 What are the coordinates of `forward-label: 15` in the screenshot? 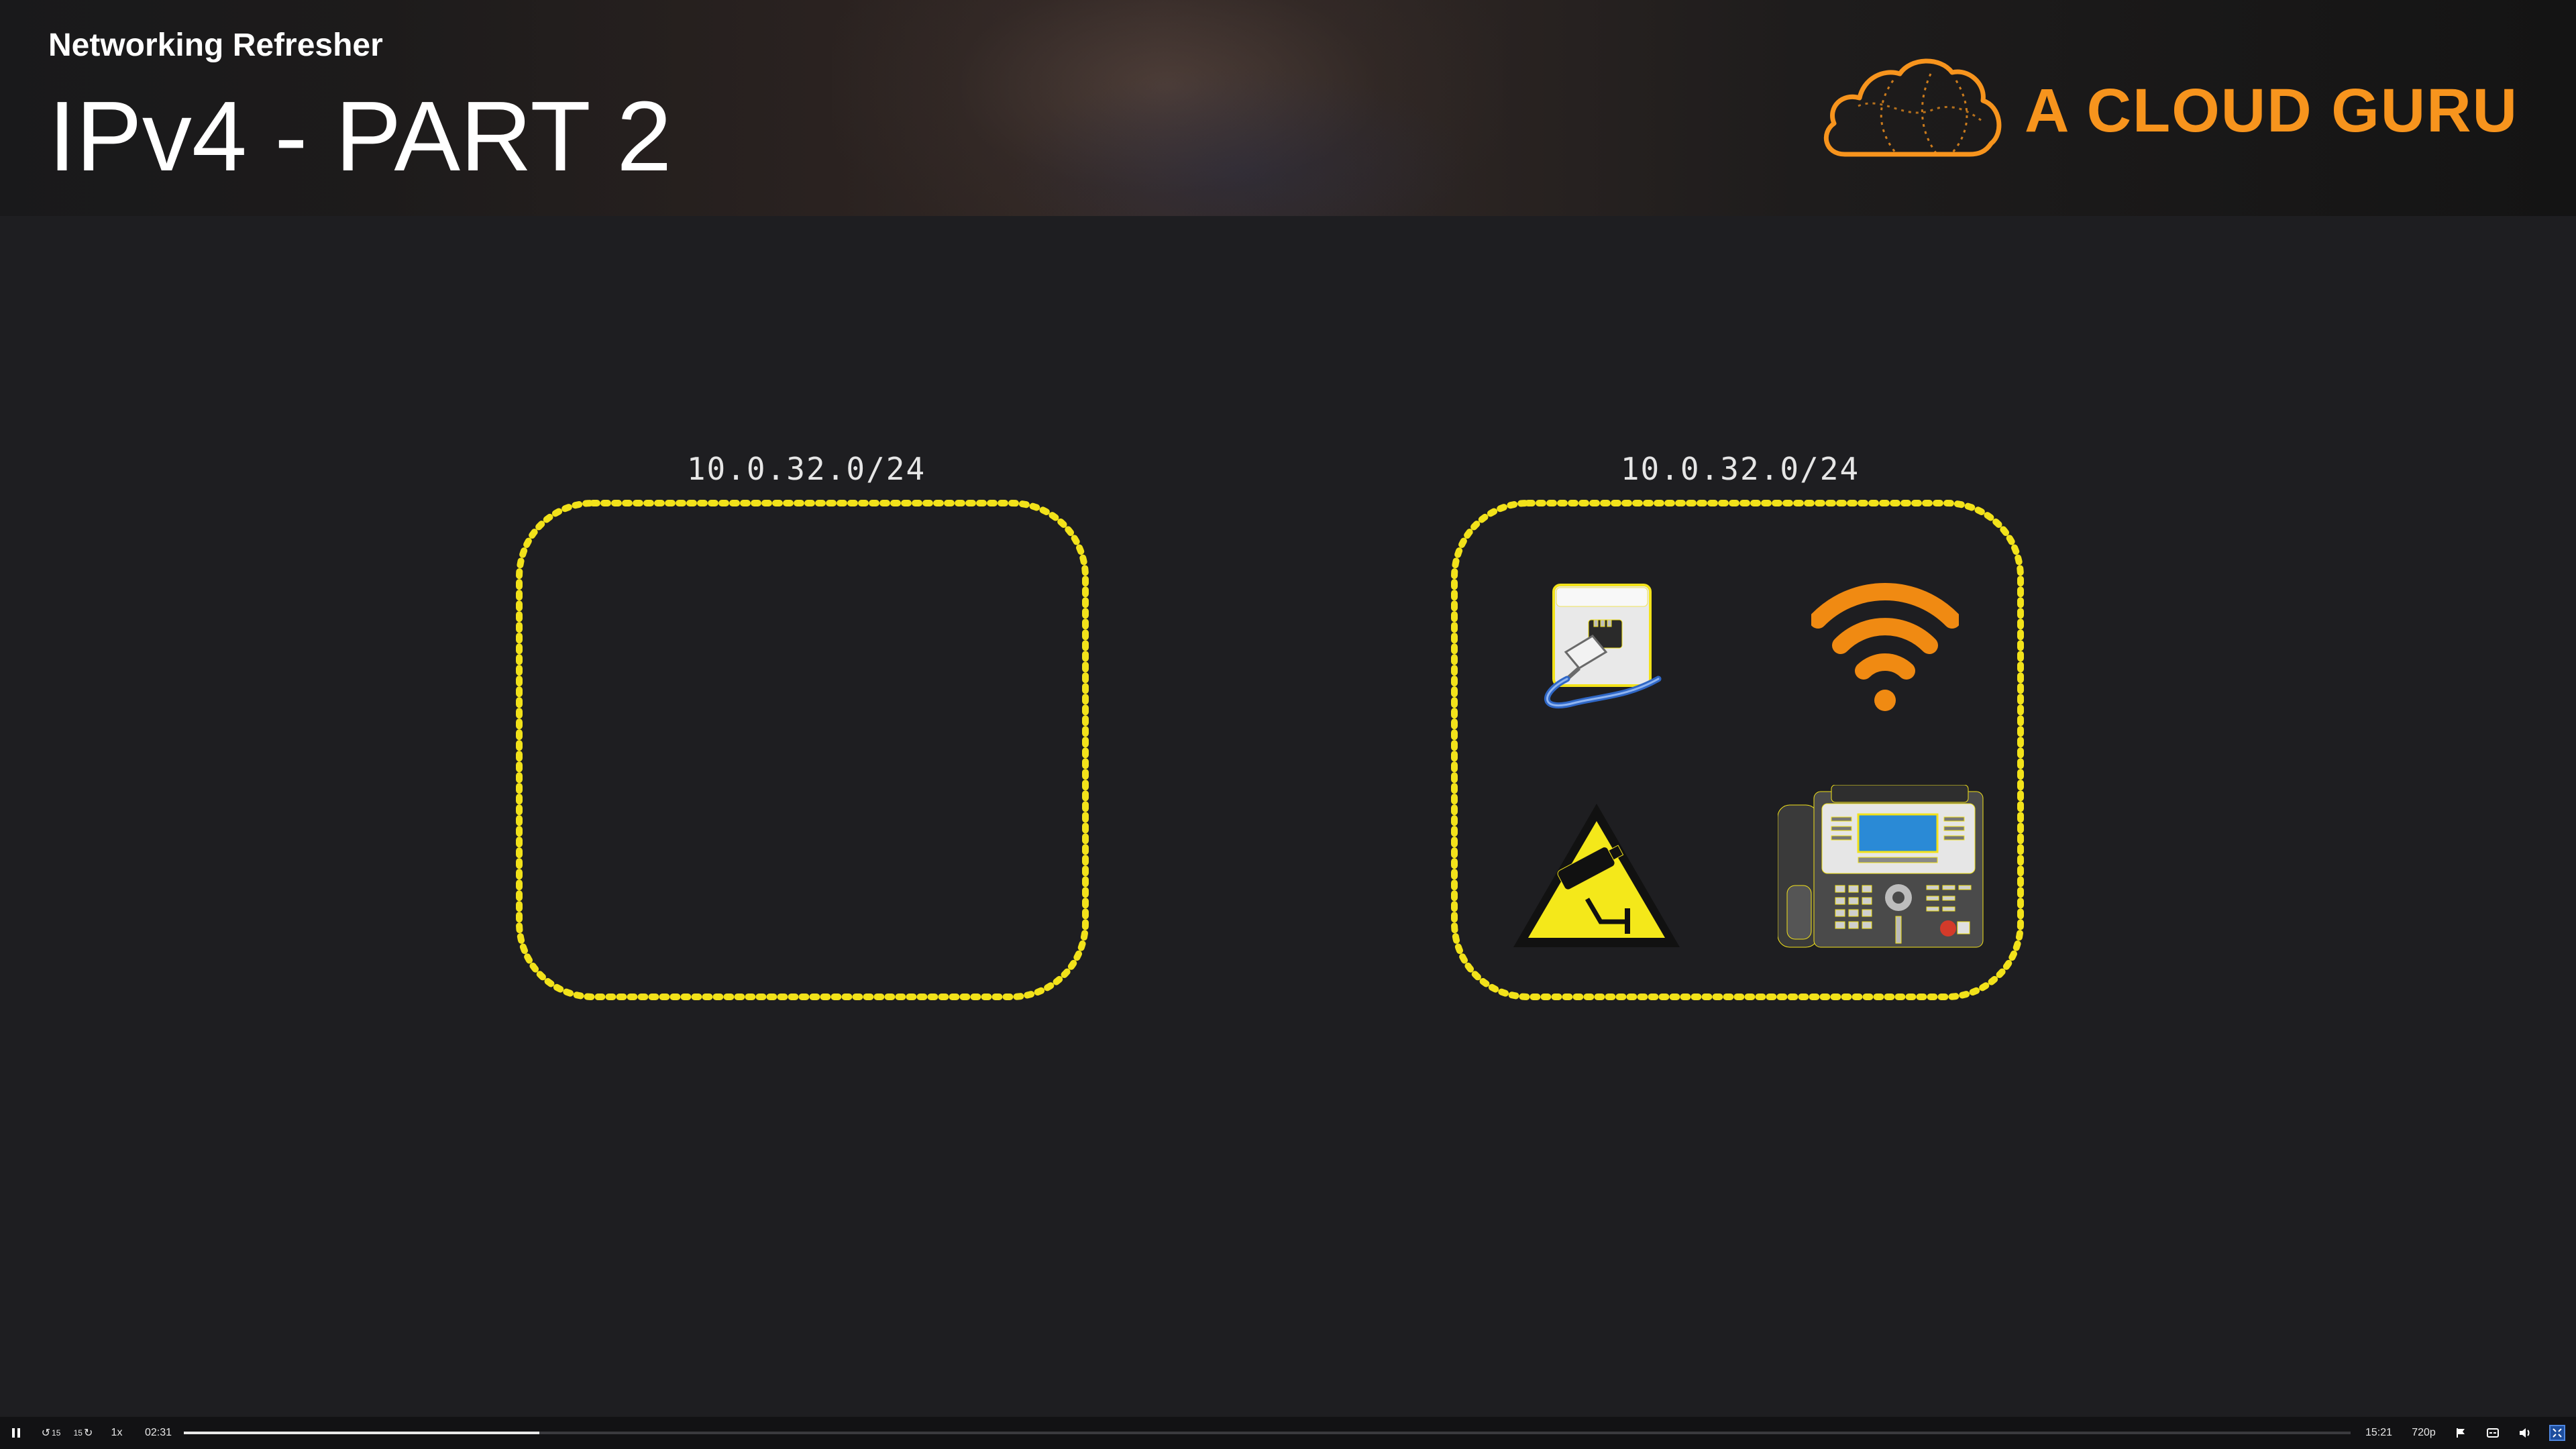 It's located at (78, 1433).